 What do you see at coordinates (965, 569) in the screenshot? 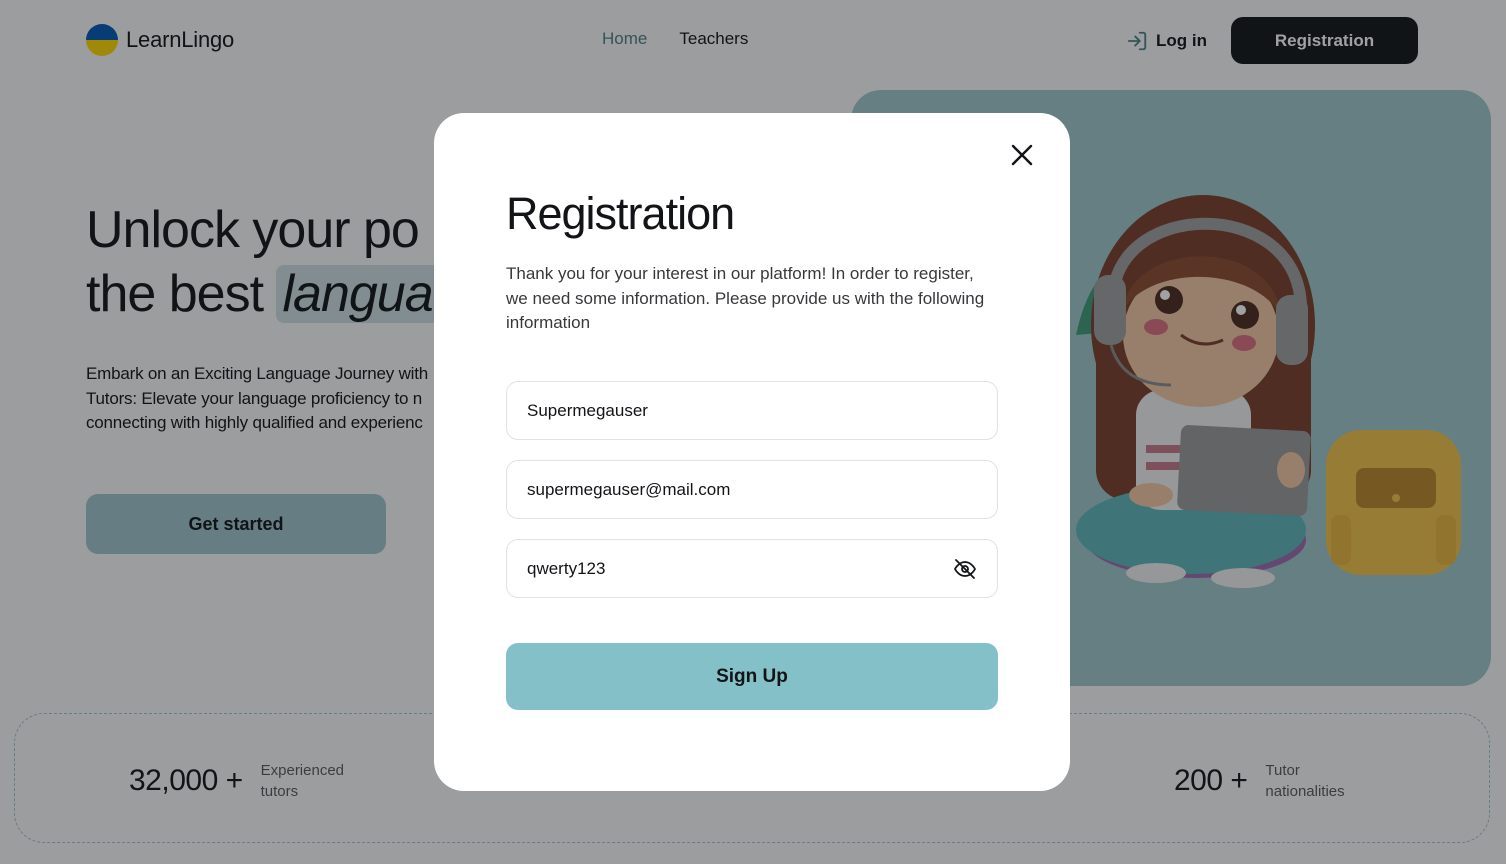
I see `eye-off-icon` at bounding box center [965, 569].